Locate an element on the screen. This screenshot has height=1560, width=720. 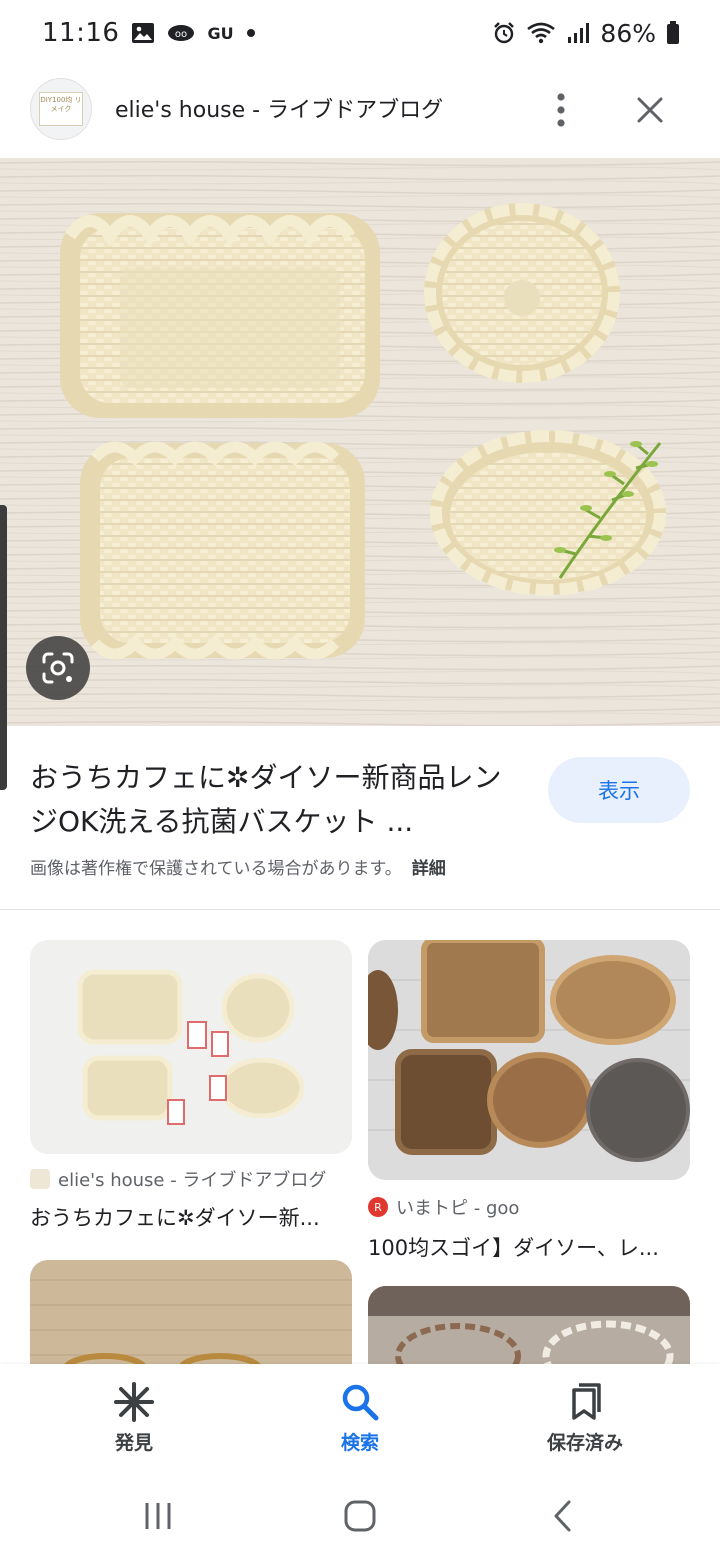
carrier-label: GU is located at coordinates (220, 33).